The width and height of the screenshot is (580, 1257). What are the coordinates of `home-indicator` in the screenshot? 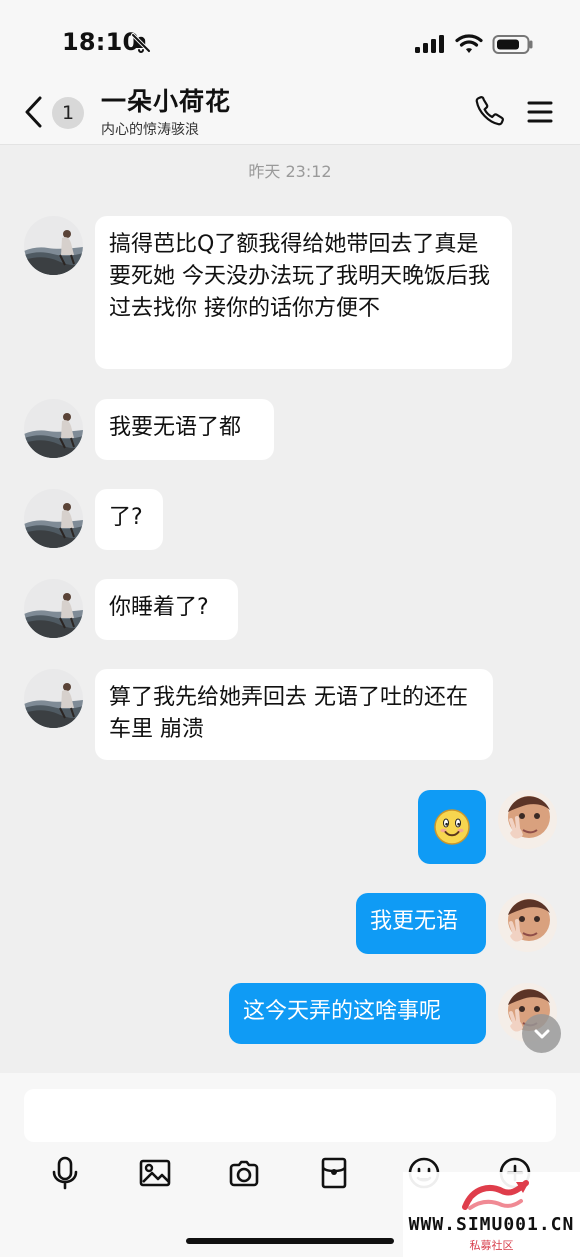 It's located at (290, 1241).